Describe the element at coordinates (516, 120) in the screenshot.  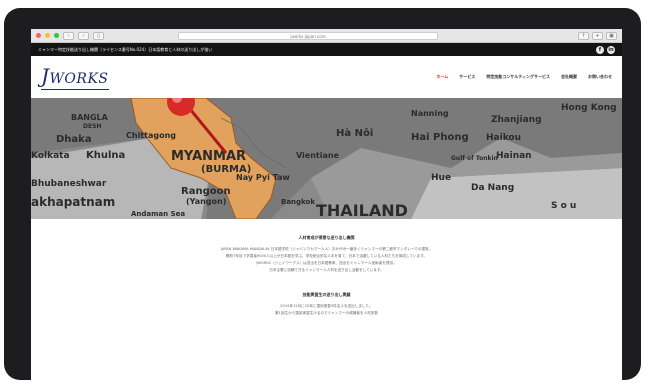
I see `map-label-zhanjiang: Zhanjiang` at that location.